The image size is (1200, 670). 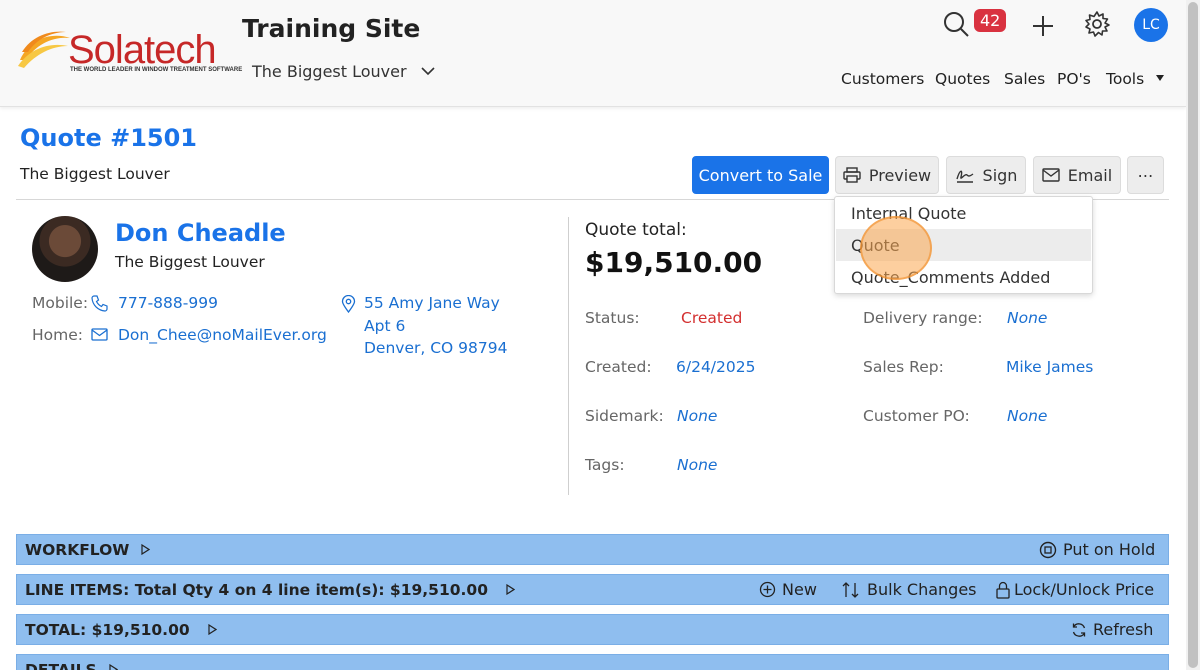 I want to click on convert-label: Convert to Sale, so click(x=760, y=175).